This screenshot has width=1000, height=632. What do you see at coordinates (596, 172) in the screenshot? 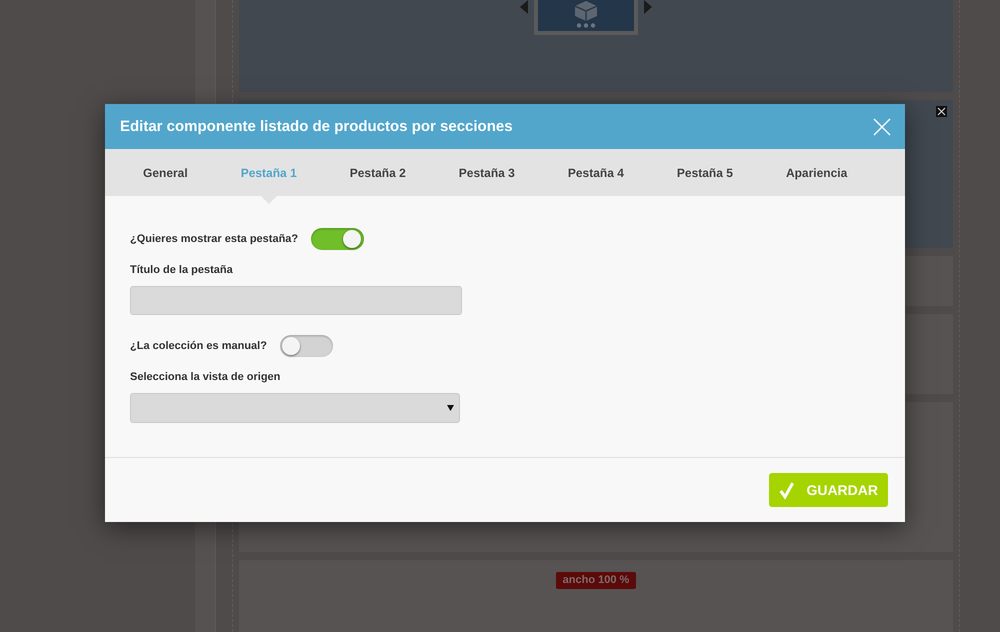
I see `tab: Pestaña 4` at bounding box center [596, 172].